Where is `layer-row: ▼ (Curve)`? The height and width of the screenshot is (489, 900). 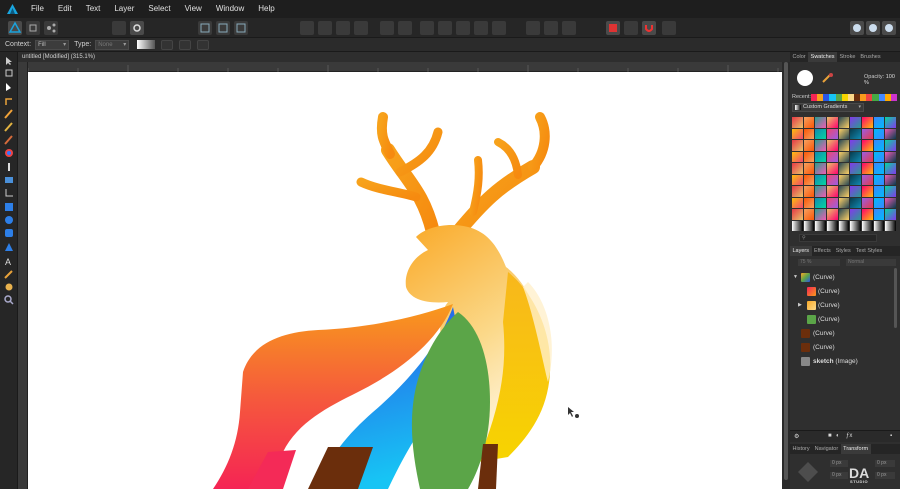
layer-row: ▼ (Curve) is located at coordinates (845, 277).